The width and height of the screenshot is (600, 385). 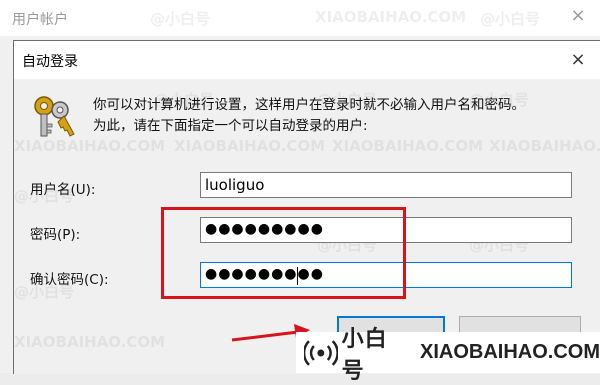 What do you see at coordinates (69, 280) in the screenshot?
I see `confirm-password-label: 确认密码(C):` at bounding box center [69, 280].